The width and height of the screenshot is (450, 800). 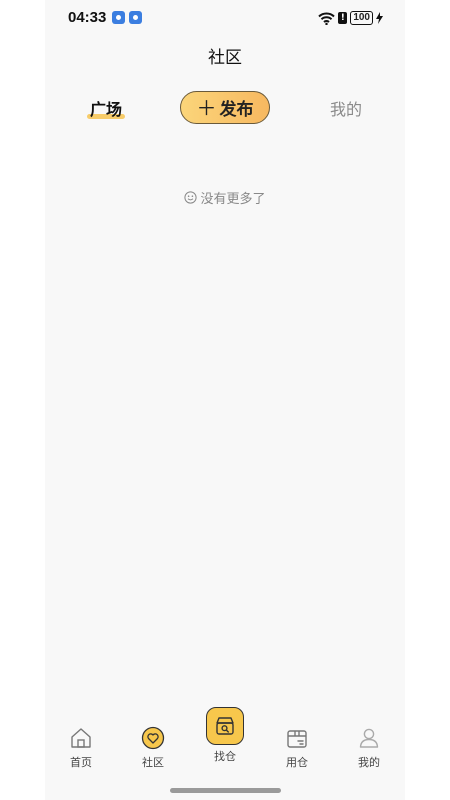 What do you see at coordinates (343, 18) in the screenshot?
I see `alert-icon: !` at bounding box center [343, 18].